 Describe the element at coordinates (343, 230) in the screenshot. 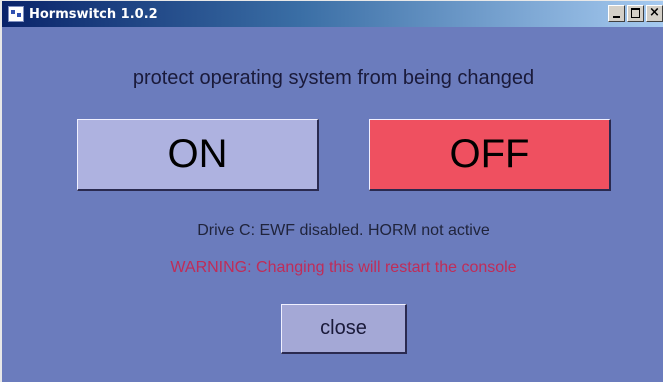

I see `status-text: Drive C: EWF disabled. HORM not active` at that location.